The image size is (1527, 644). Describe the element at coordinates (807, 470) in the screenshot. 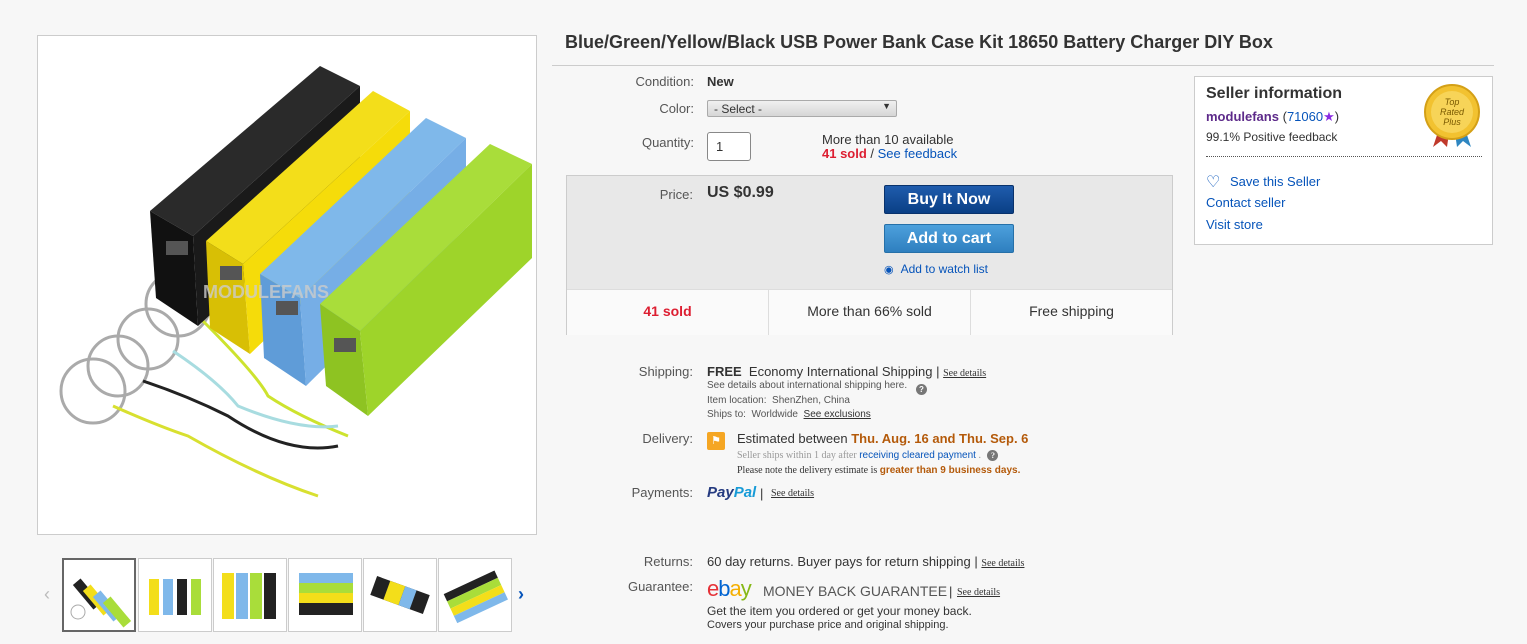

I see `delivery-note-prefix: Please note the delivery estimate is` at that location.